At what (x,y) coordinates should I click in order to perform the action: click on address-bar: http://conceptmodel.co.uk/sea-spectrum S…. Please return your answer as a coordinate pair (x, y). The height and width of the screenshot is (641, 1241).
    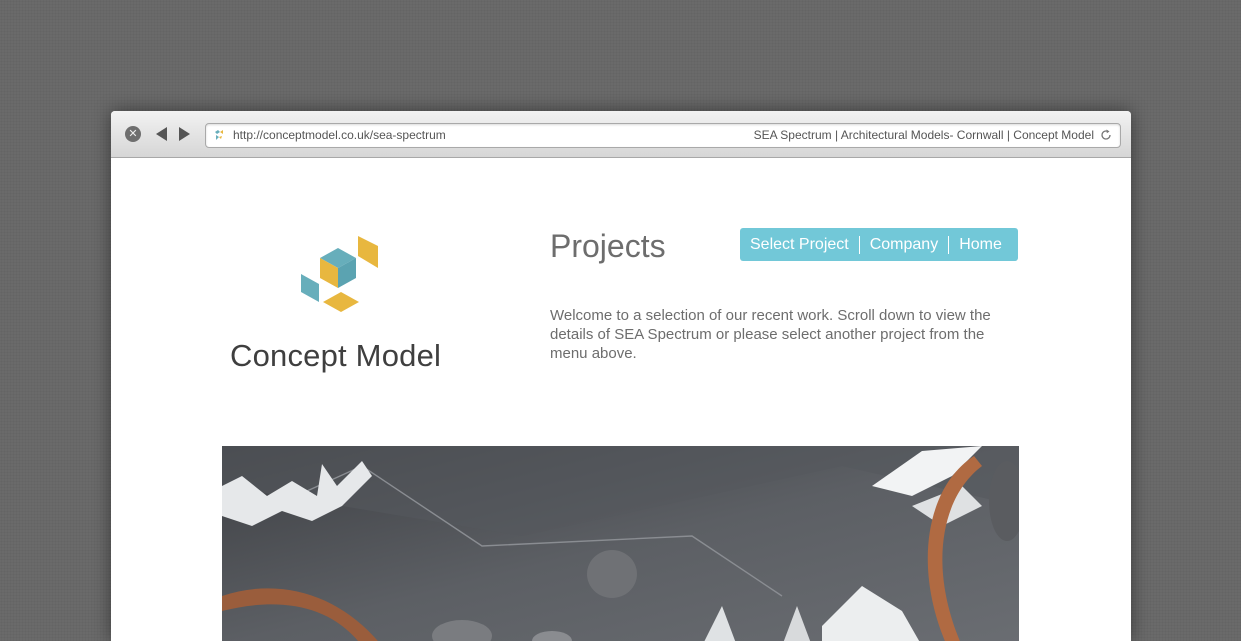
    Looking at the image, I should click on (663, 135).